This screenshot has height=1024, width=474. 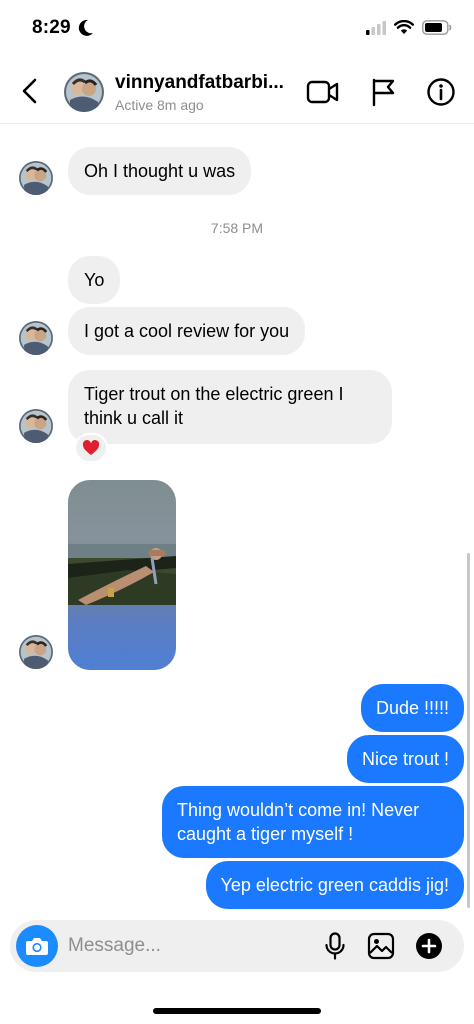 I want to click on home-indicator, so click(x=237, y=1011).